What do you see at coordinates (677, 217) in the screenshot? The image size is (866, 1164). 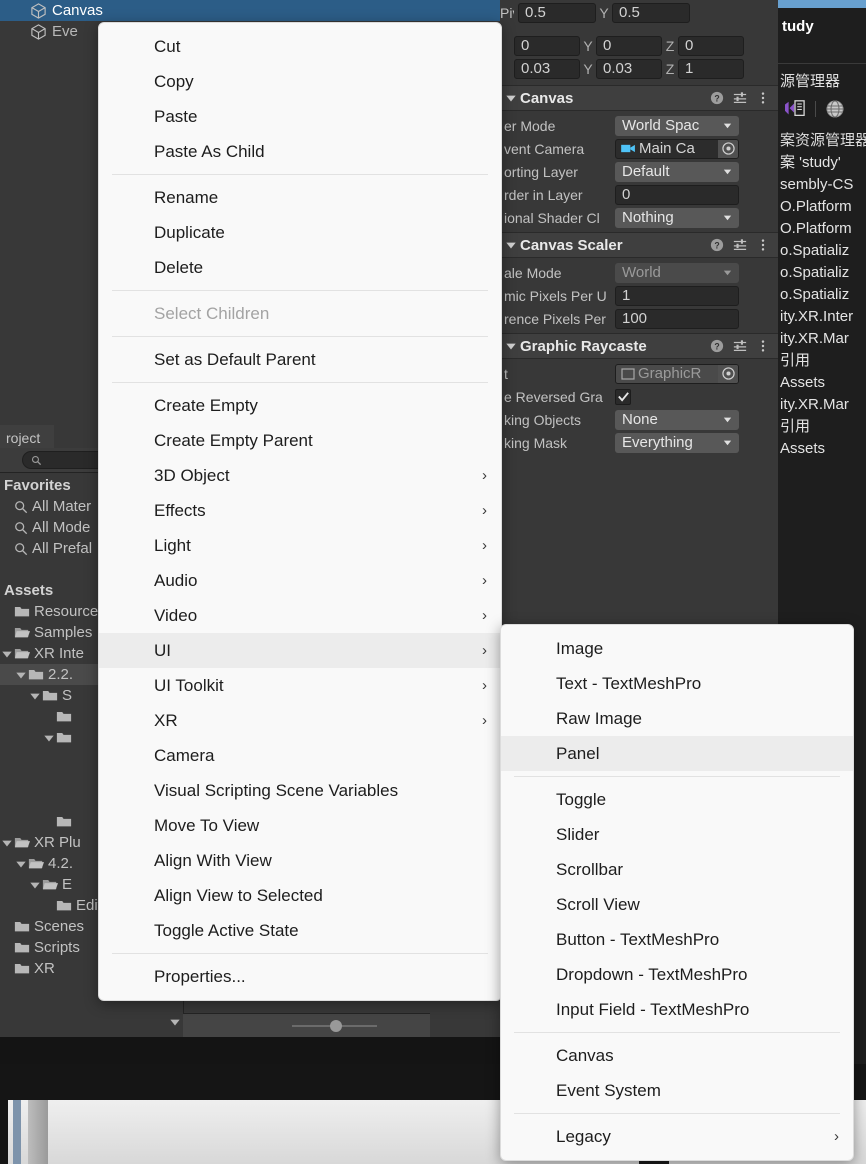 I see `dropdown-ional-shader-cl: Nothing` at bounding box center [677, 217].